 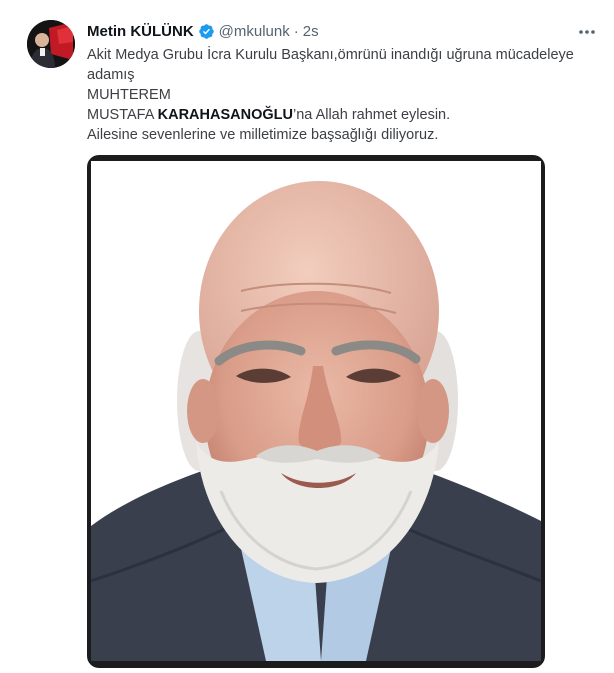 I want to click on user-handle: @mkulunk, so click(x=254, y=31).